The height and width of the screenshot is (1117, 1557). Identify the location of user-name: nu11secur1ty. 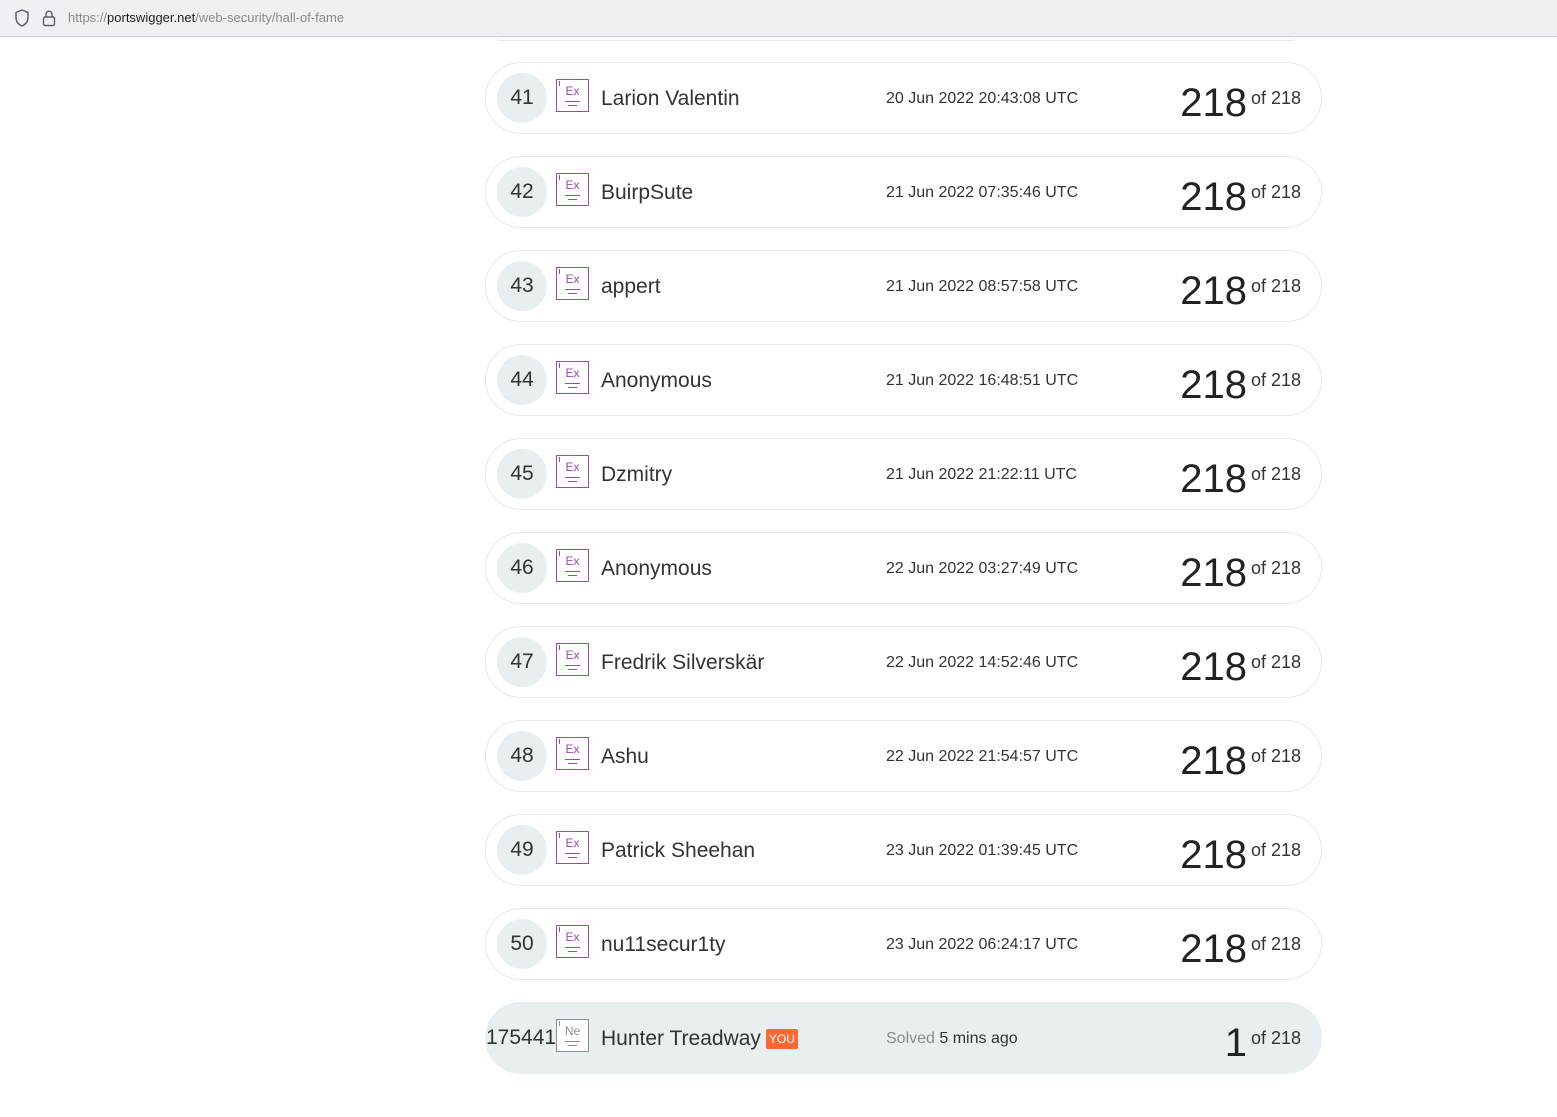
(663, 944).